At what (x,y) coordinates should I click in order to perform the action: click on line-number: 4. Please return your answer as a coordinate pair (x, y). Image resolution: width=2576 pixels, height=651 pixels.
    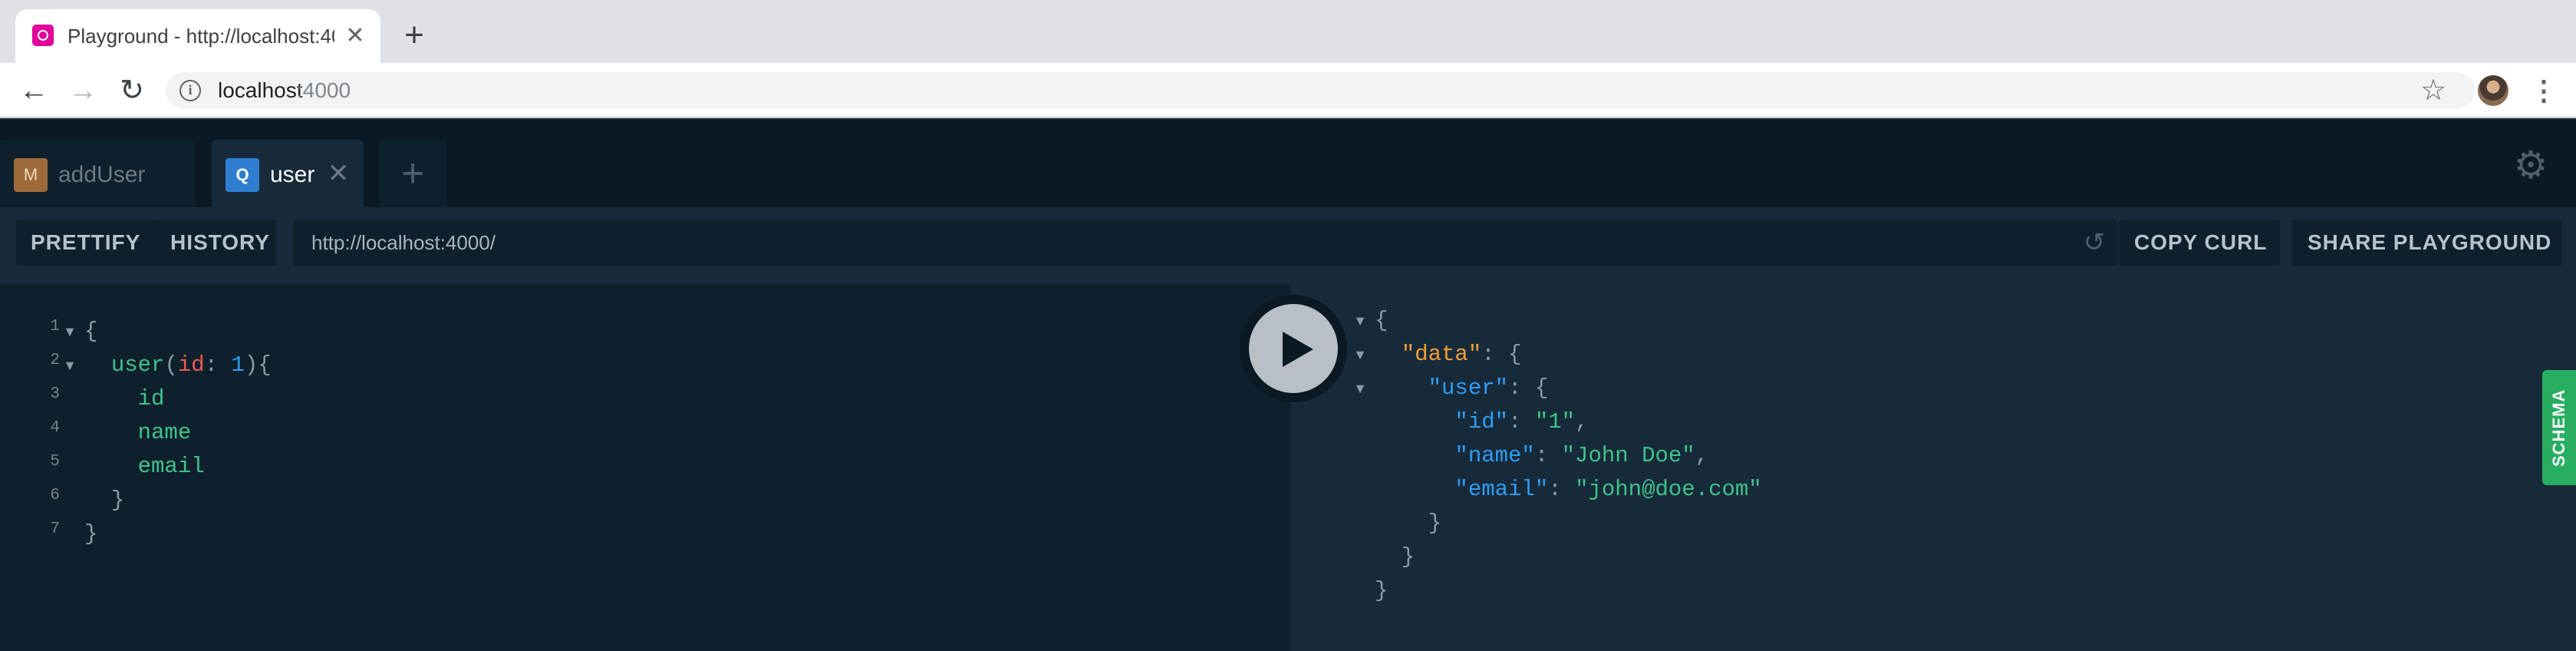
    Looking at the image, I should click on (55, 428).